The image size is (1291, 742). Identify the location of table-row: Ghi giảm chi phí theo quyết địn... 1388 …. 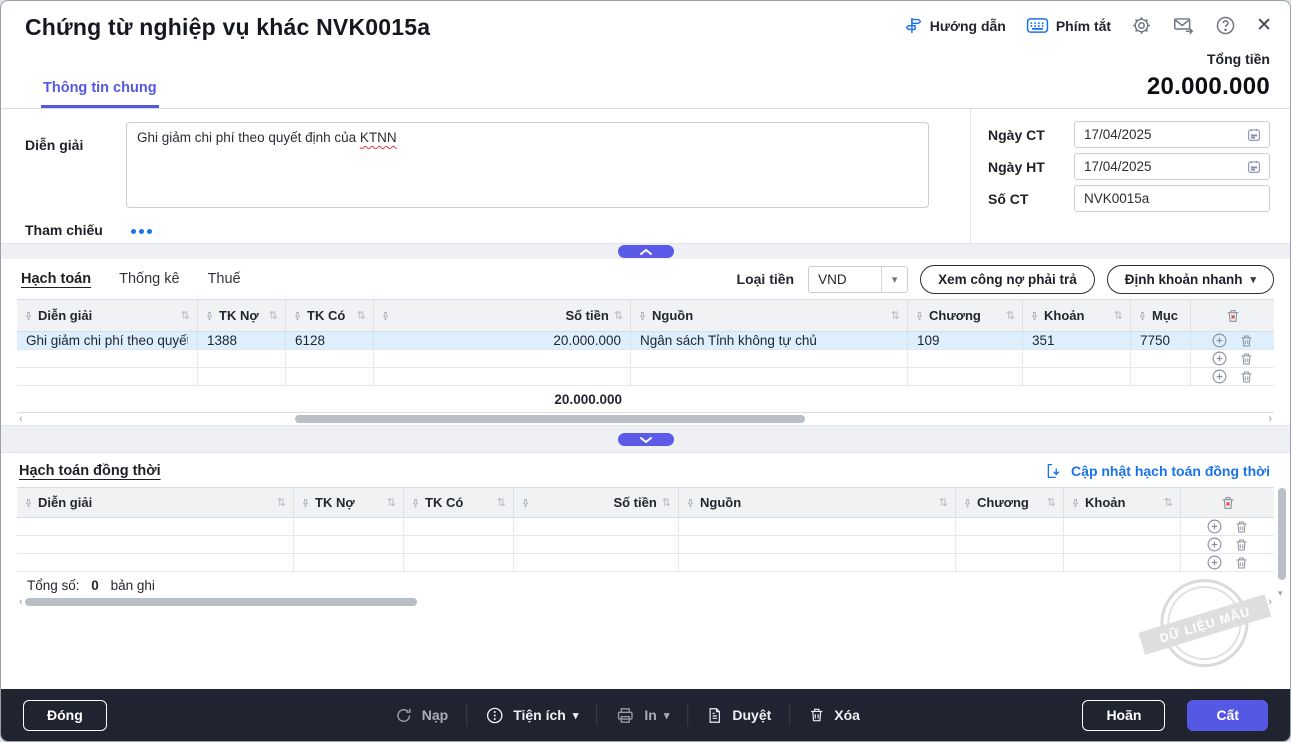
(645, 341).